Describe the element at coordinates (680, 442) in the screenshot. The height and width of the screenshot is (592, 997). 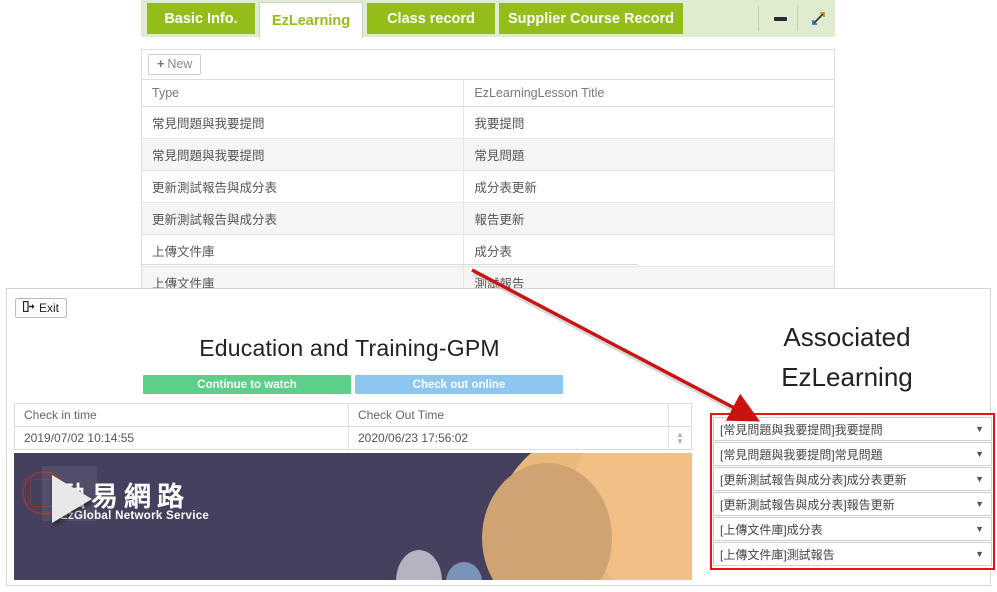
I see `scroll-down-icon: ▼` at that location.